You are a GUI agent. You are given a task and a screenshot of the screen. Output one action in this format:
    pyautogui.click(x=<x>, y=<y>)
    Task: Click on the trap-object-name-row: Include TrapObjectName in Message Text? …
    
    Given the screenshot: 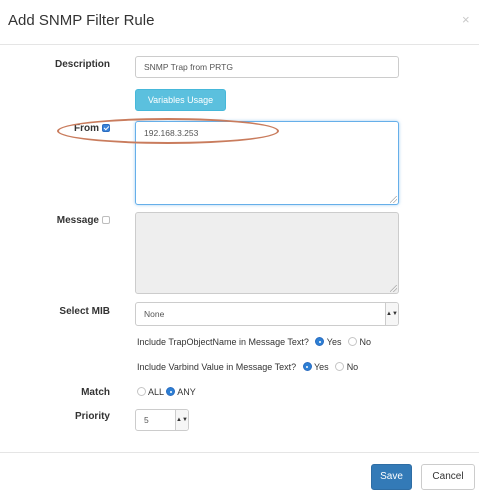 What is the action you would take?
    pyautogui.click(x=254, y=342)
    